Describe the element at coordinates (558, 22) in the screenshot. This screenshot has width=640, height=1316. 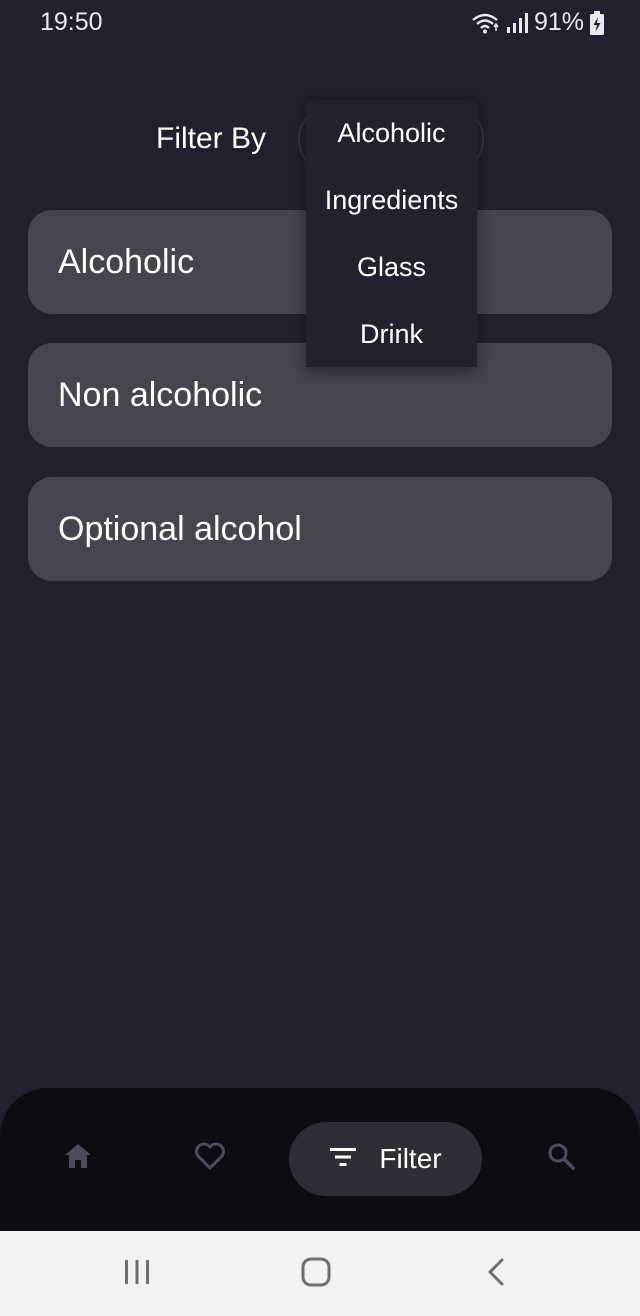
I see `battery-percent: 91%` at that location.